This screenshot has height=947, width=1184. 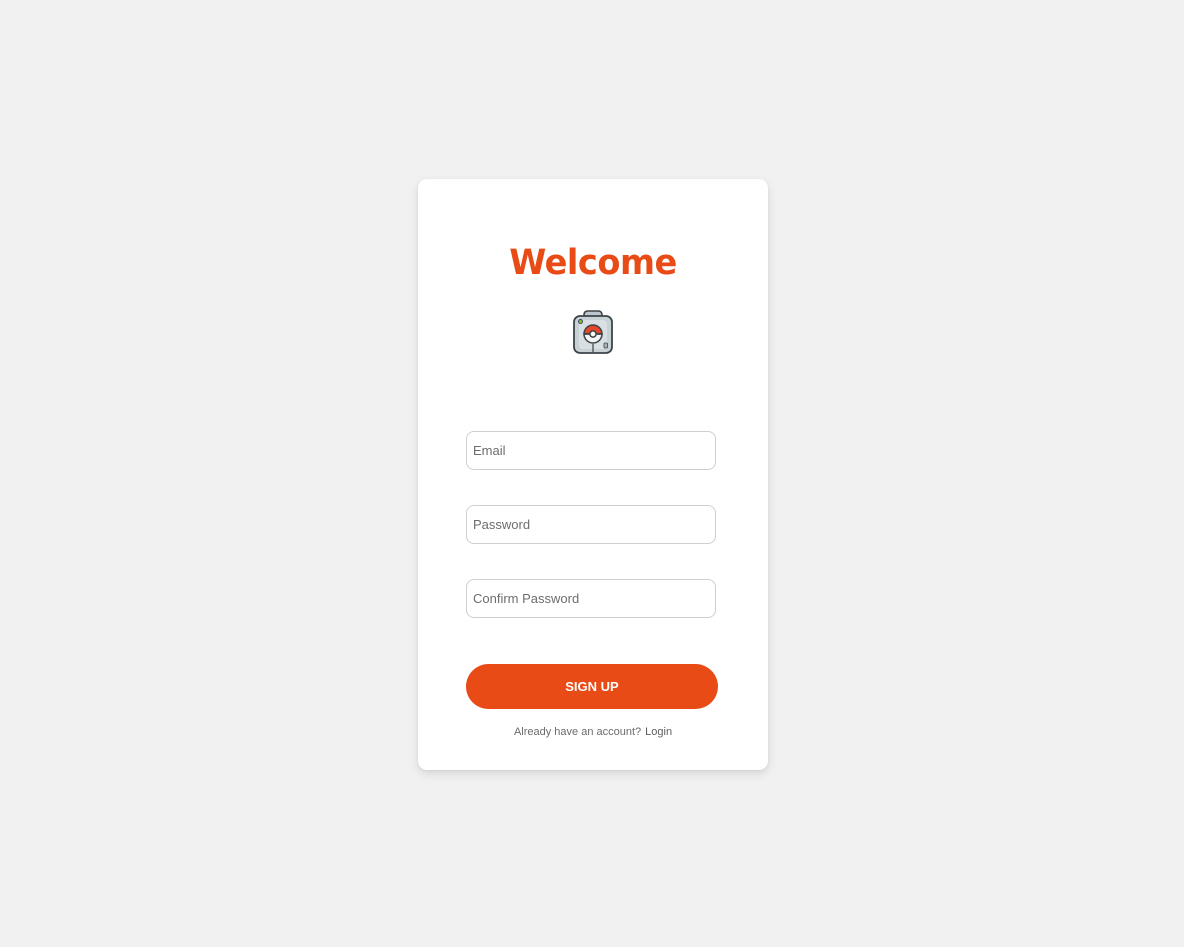 I want to click on login-link: Login, so click(x=658, y=732).